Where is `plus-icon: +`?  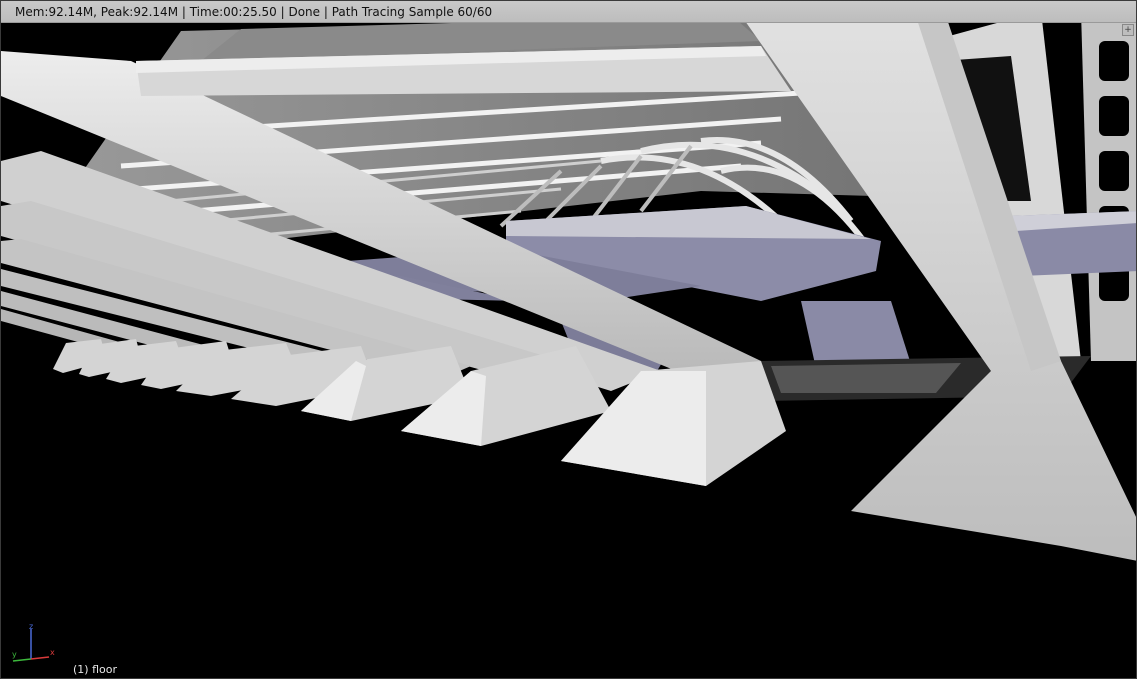 plus-icon: + is located at coordinates (1128, 30).